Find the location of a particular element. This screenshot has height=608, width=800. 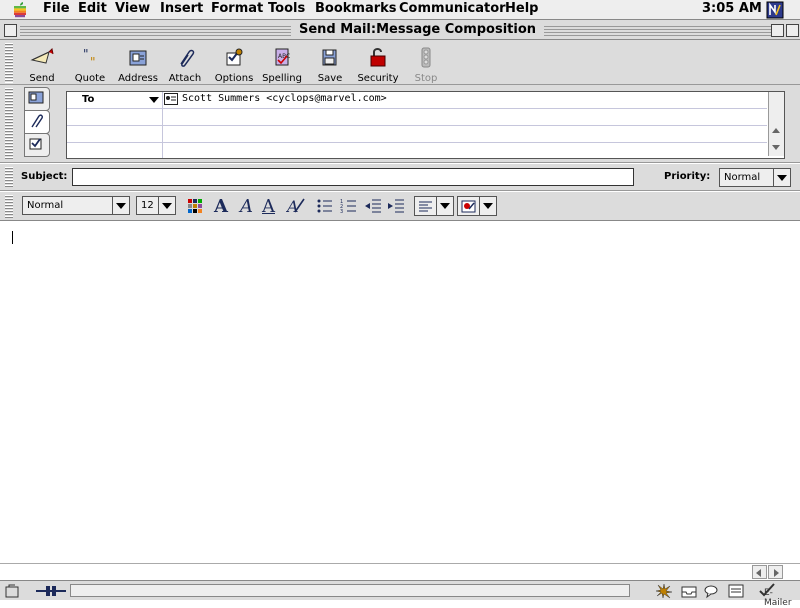

discussions-icon is located at coordinates (712, 591).